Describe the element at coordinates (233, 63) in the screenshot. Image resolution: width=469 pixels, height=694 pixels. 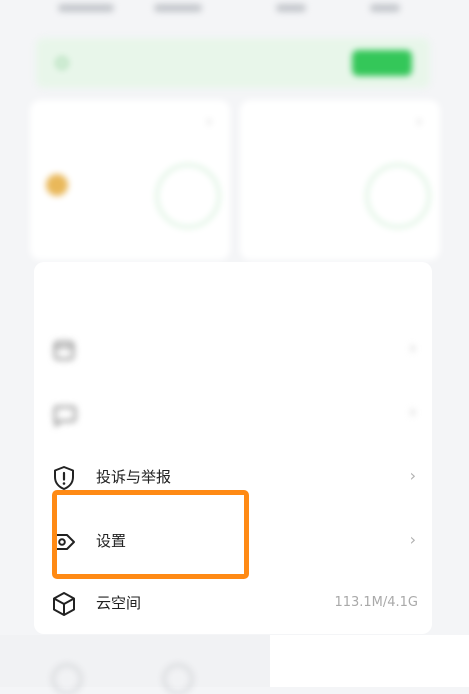
I see `promo-banner` at that location.